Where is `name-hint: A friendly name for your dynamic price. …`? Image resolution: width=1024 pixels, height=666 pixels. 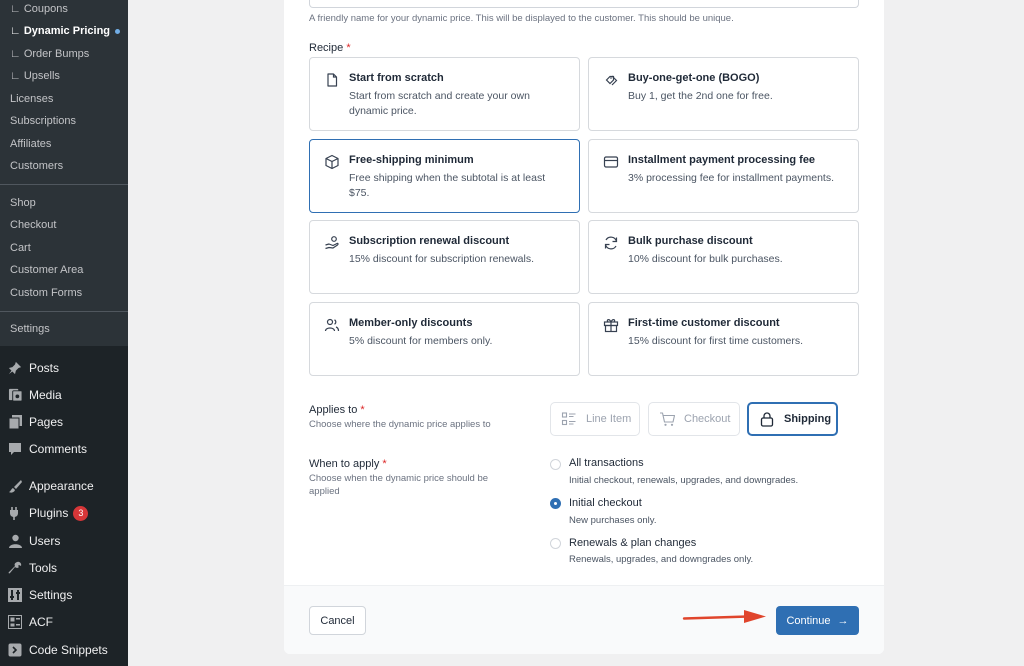
name-hint: A friendly name for your dynamic price. … is located at coordinates (521, 18).